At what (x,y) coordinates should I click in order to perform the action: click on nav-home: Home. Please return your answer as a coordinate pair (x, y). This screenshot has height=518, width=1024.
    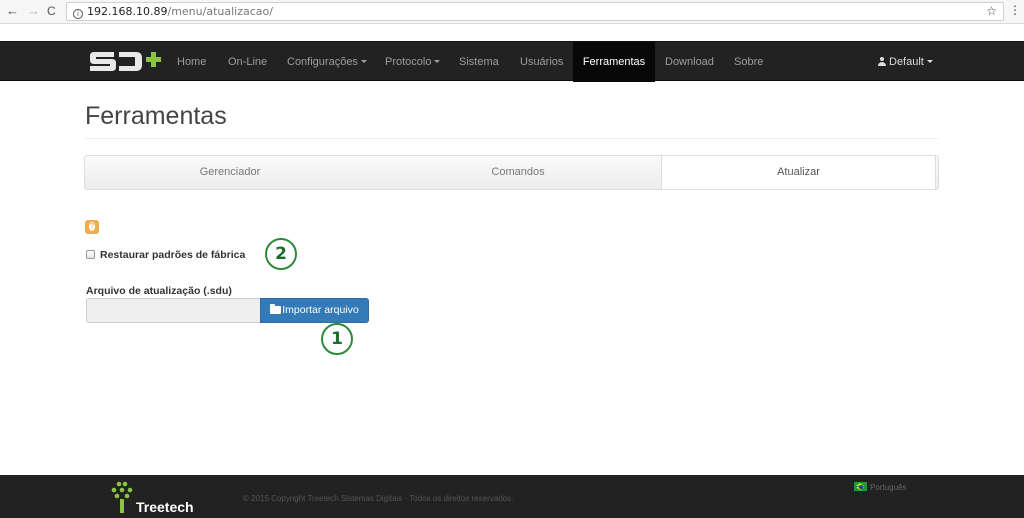
    Looking at the image, I should click on (191, 62).